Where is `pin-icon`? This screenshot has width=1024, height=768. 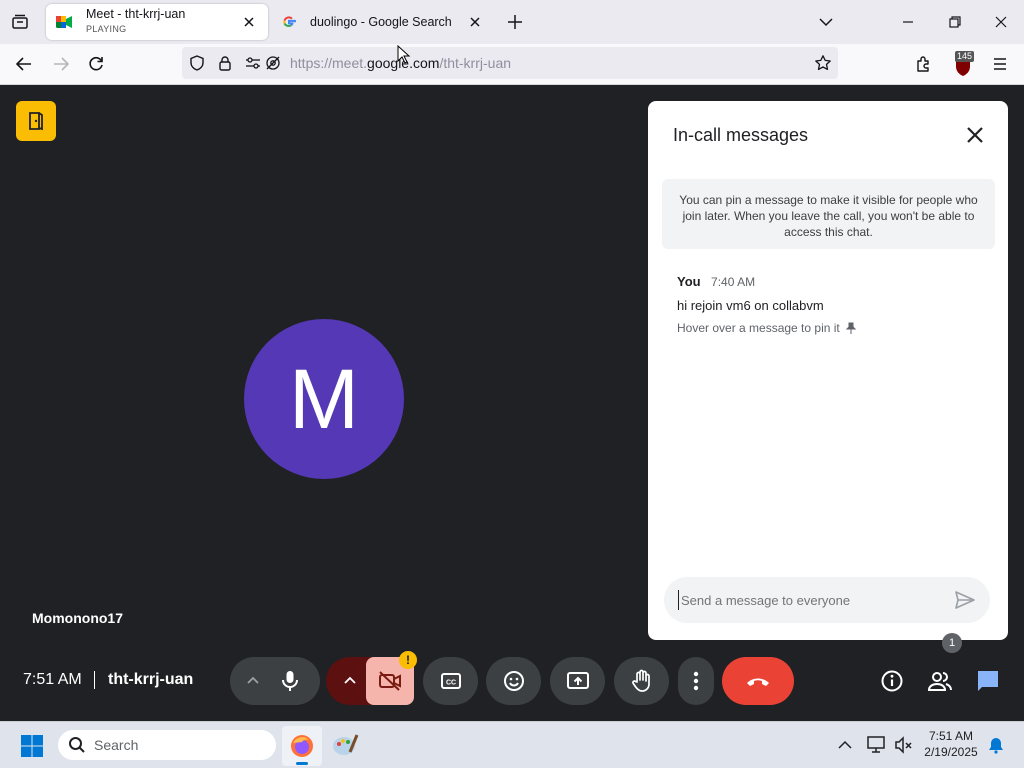 pin-icon is located at coordinates (850, 328).